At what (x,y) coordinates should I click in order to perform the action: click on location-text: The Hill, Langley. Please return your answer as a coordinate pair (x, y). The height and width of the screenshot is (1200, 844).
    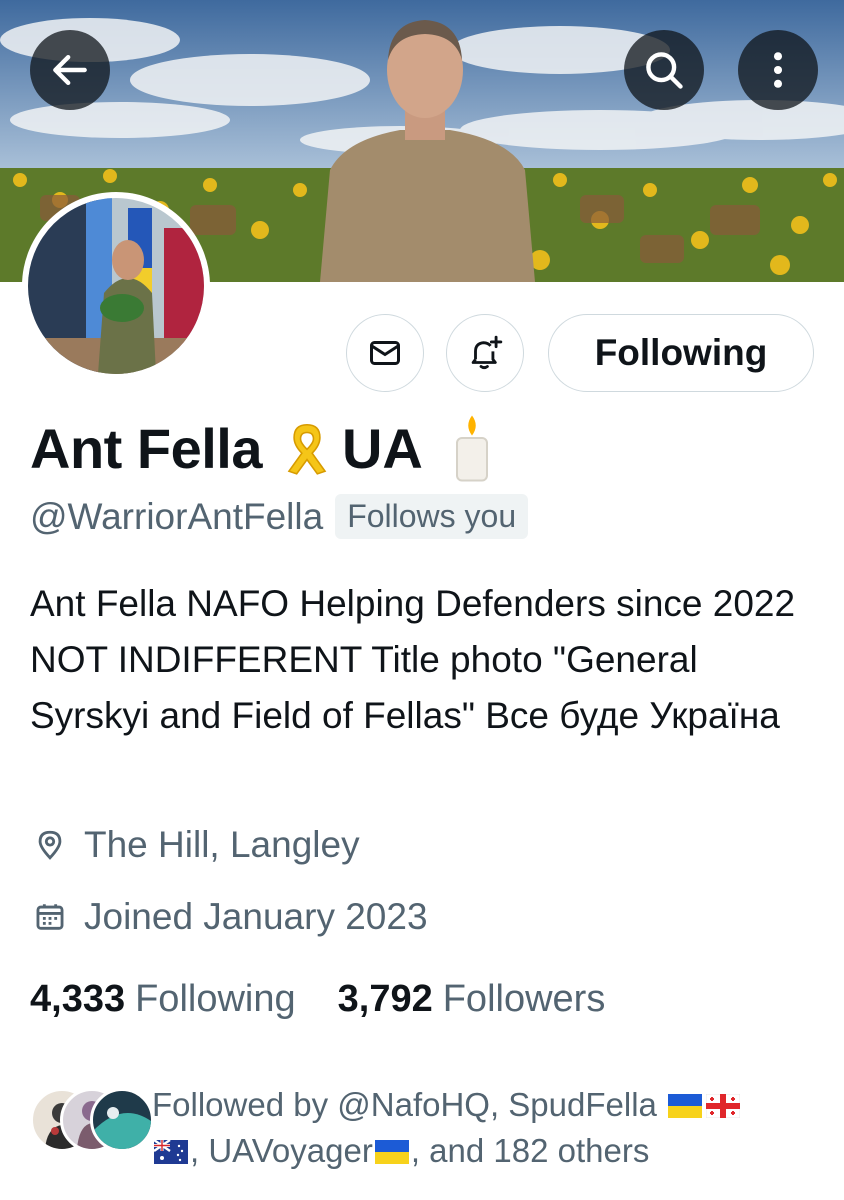
    Looking at the image, I should click on (222, 844).